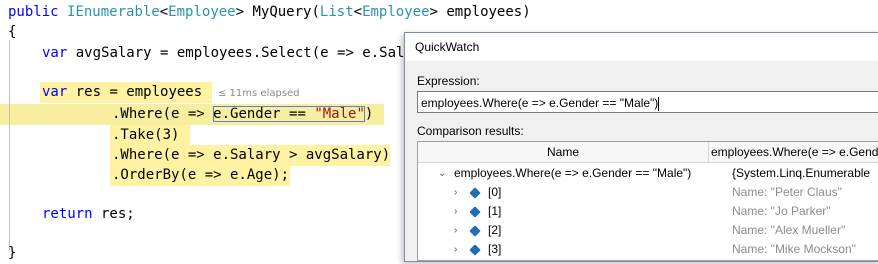 This screenshot has height=264, width=878. I want to click on tree-row-item: › [1] Name: "Jo Parker", so click(648, 211).